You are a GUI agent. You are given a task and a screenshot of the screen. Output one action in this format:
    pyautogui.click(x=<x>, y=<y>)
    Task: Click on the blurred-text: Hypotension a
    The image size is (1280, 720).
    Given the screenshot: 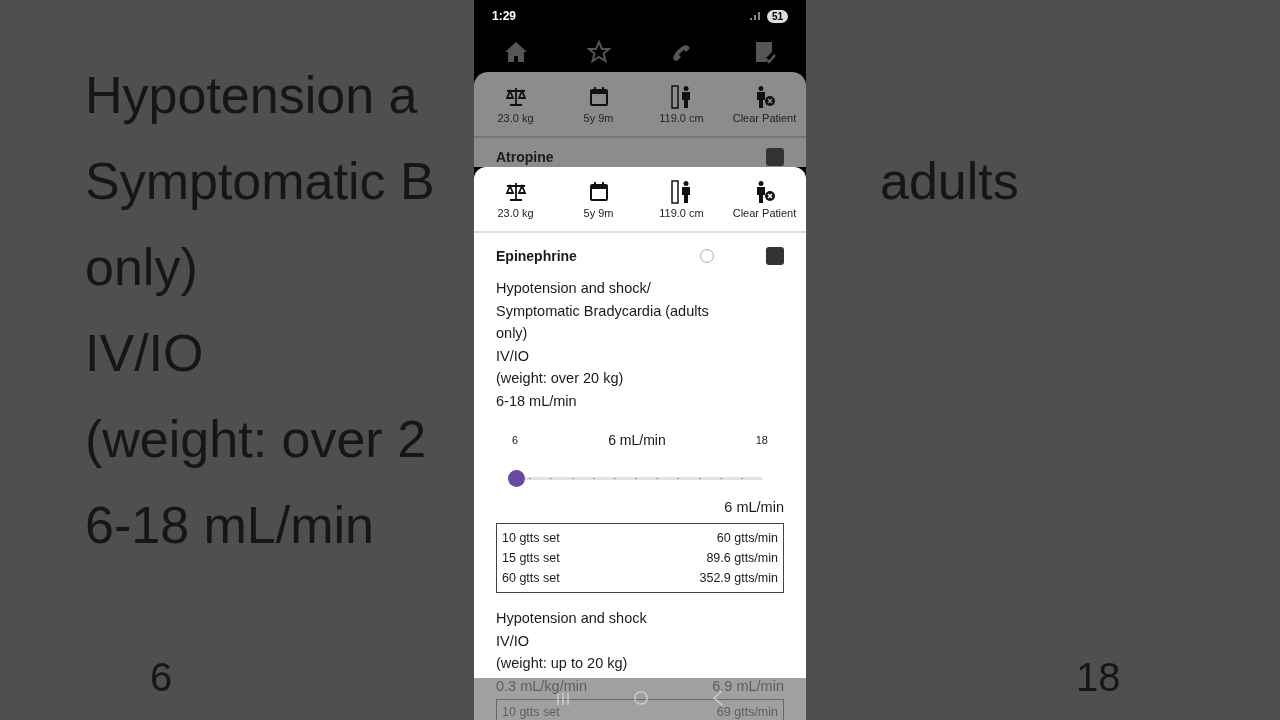 What is the action you would take?
    pyautogui.click(x=251, y=95)
    